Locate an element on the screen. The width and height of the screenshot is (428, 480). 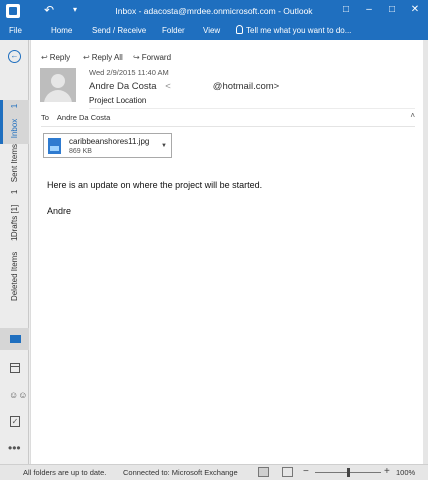
folder-inbox-label: Inbox is located at coordinates (14, 128).